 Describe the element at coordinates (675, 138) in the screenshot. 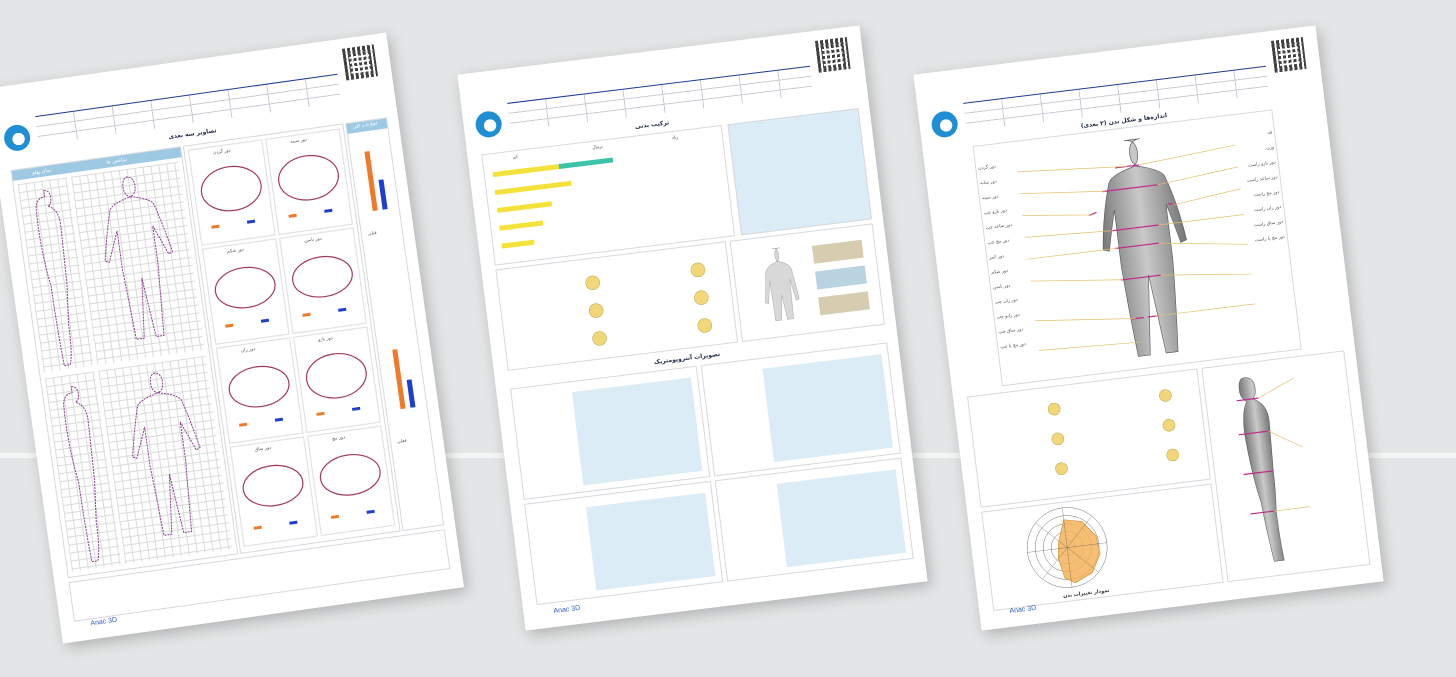

I see `bar-label-high: زیاد` at that location.